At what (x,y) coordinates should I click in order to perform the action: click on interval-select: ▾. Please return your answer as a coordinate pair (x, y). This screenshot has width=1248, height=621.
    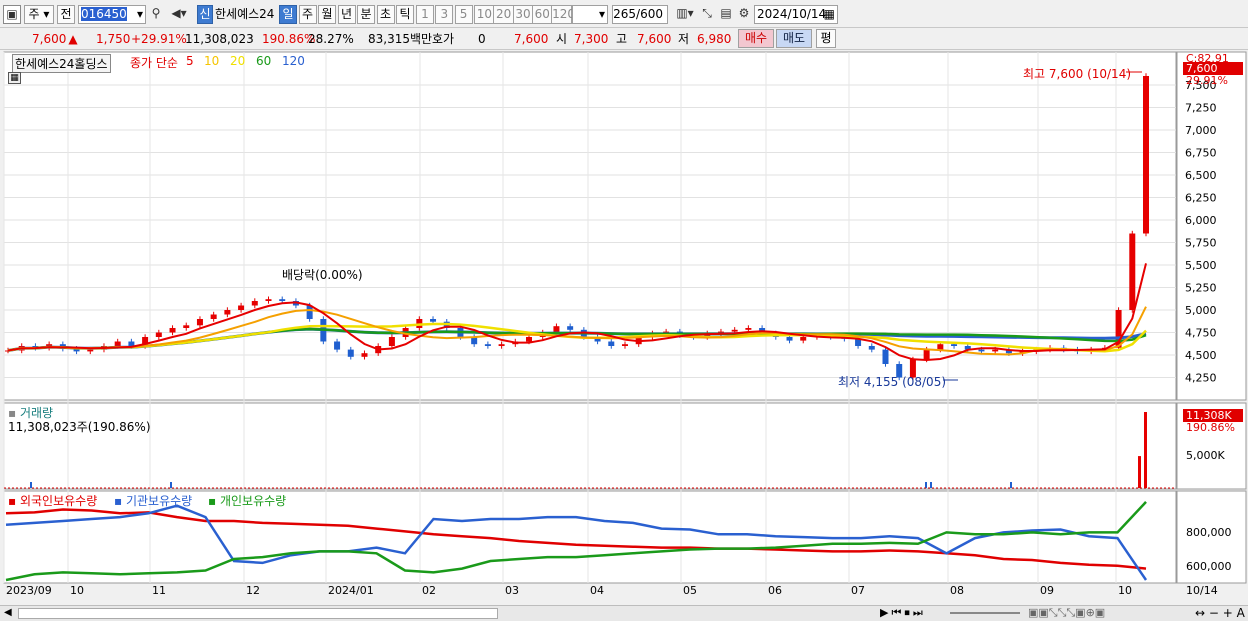
    Looking at the image, I should click on (590, 14).